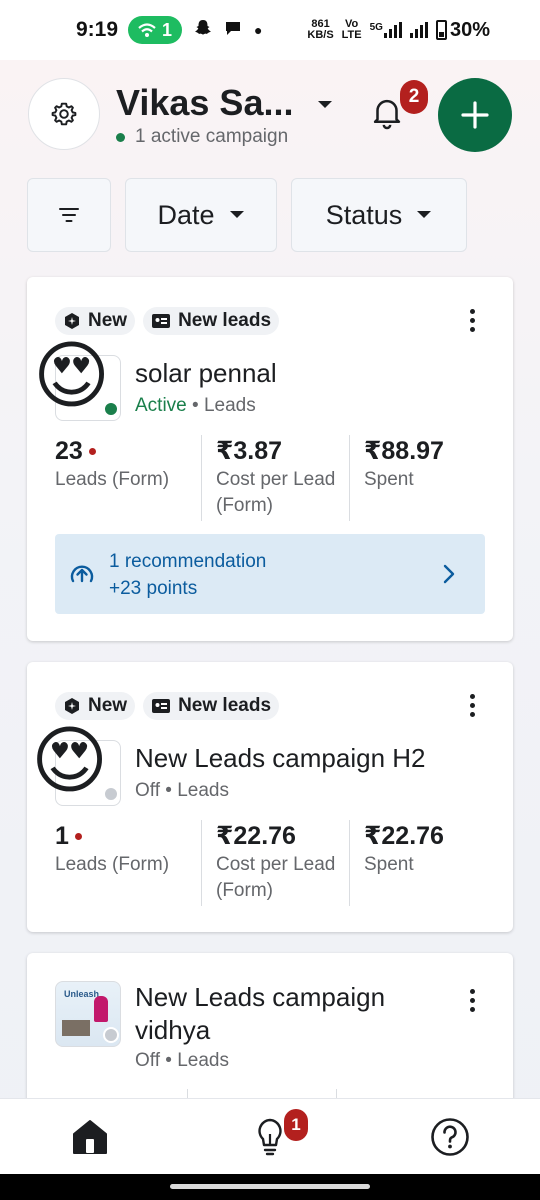 This screenshot has width=540, height=1200. What do you see at coordinates (276, 492) in the screenshot?
I see `metric-label: Cost per Lead (Form)` at bounding box center [276, 492].